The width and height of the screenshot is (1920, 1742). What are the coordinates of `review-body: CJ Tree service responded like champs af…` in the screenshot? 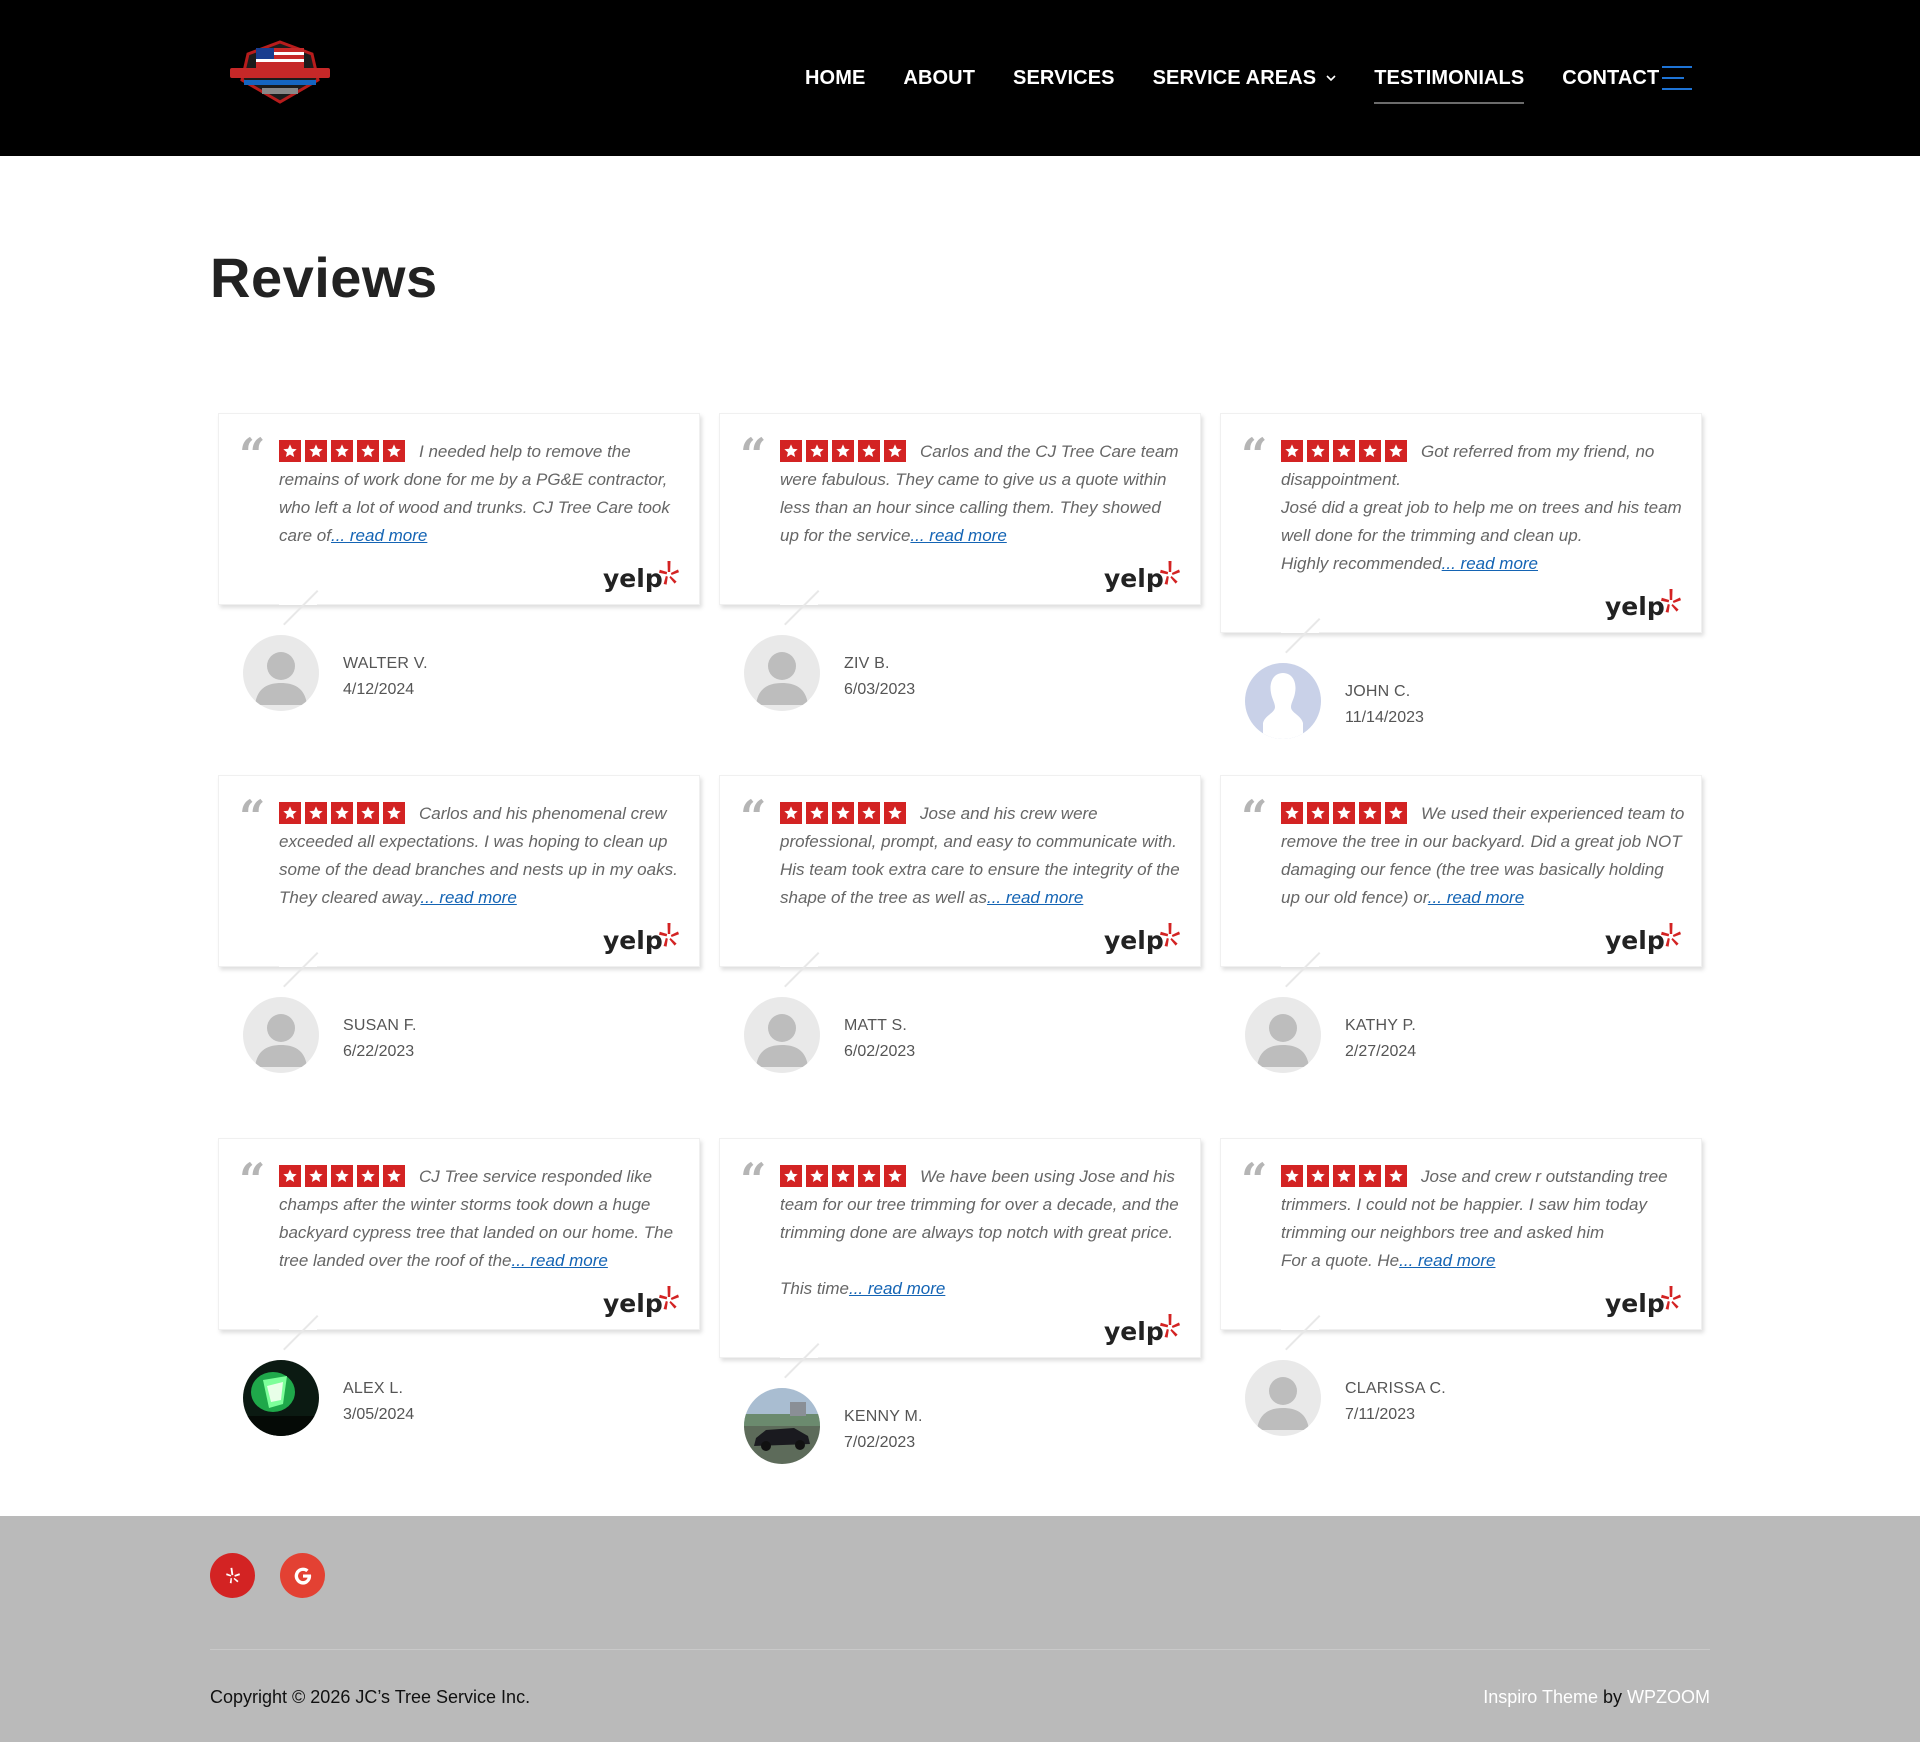 It's located at (481, 1219).